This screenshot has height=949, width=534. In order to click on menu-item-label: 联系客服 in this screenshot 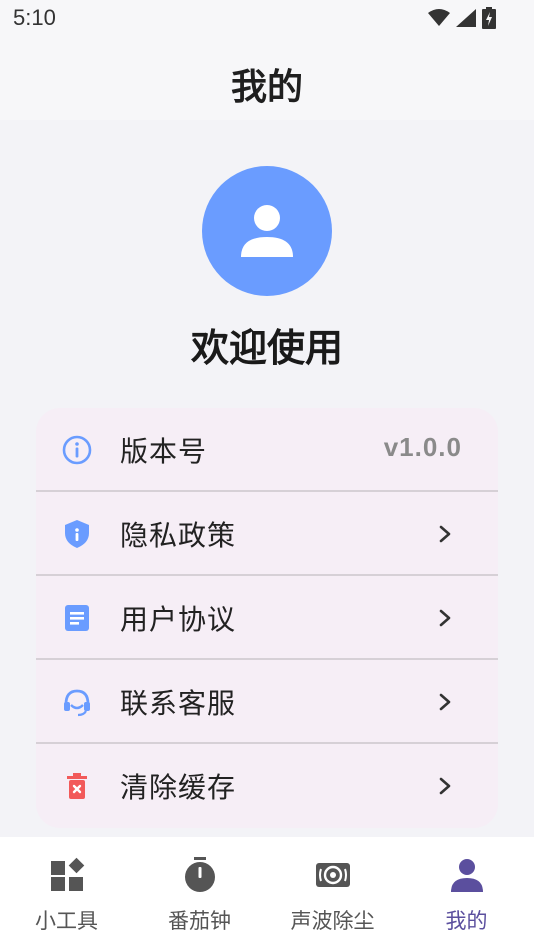, I will do `click(178, 703)`.